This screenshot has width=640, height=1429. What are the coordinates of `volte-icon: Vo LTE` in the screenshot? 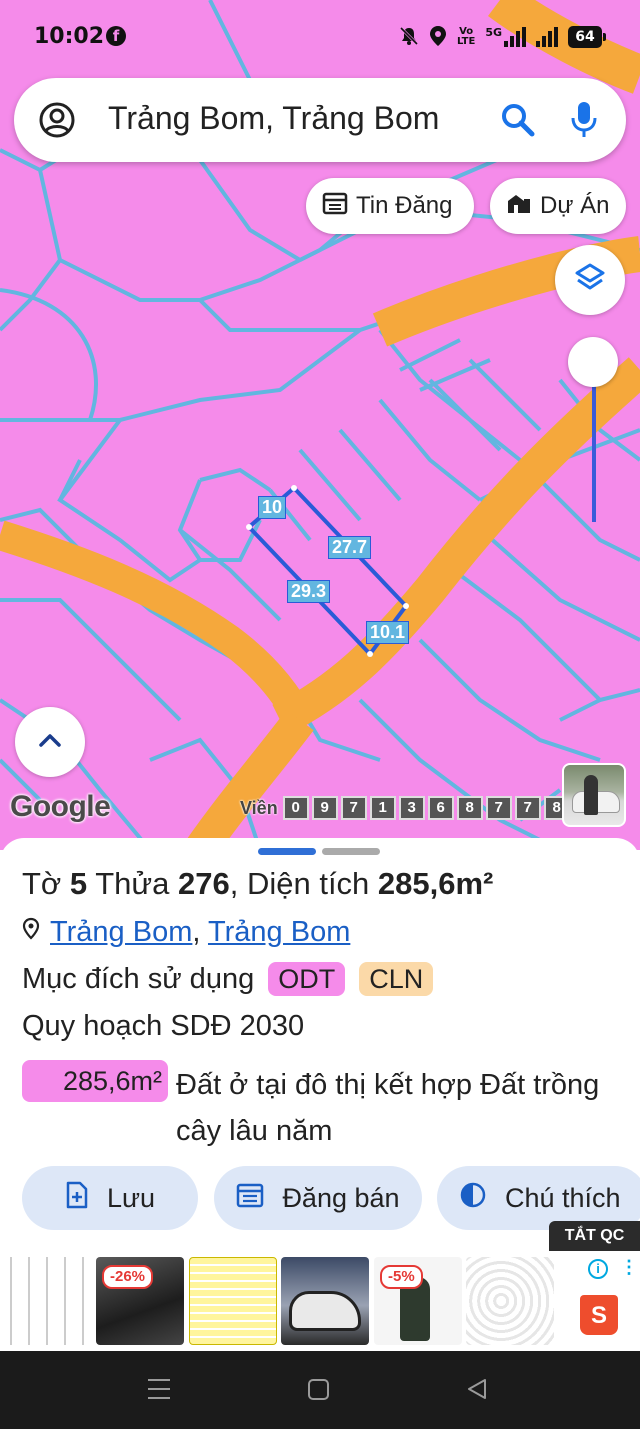 It's located at (466, 36).